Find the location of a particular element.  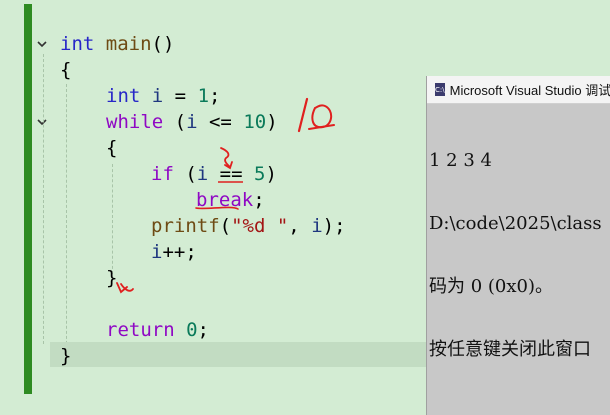

ink-underline-break is located at coordinates (217, 208).